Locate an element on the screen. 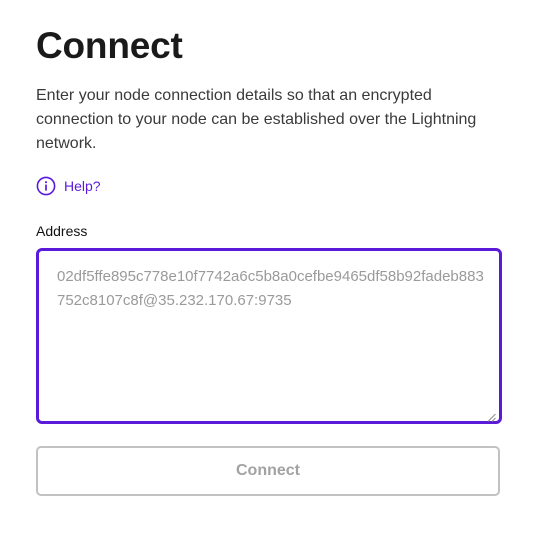 This screenshot has height=534, width=538. help-link: Help? is located at coordinates (68, 186).